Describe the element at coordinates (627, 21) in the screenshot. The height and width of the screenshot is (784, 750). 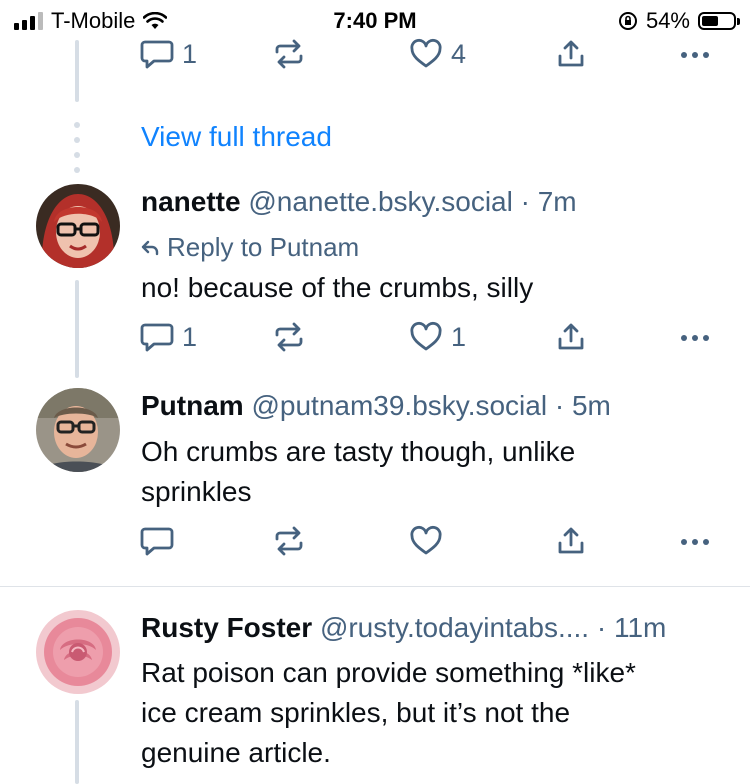
I see `orientation-lock-icon` at that location.